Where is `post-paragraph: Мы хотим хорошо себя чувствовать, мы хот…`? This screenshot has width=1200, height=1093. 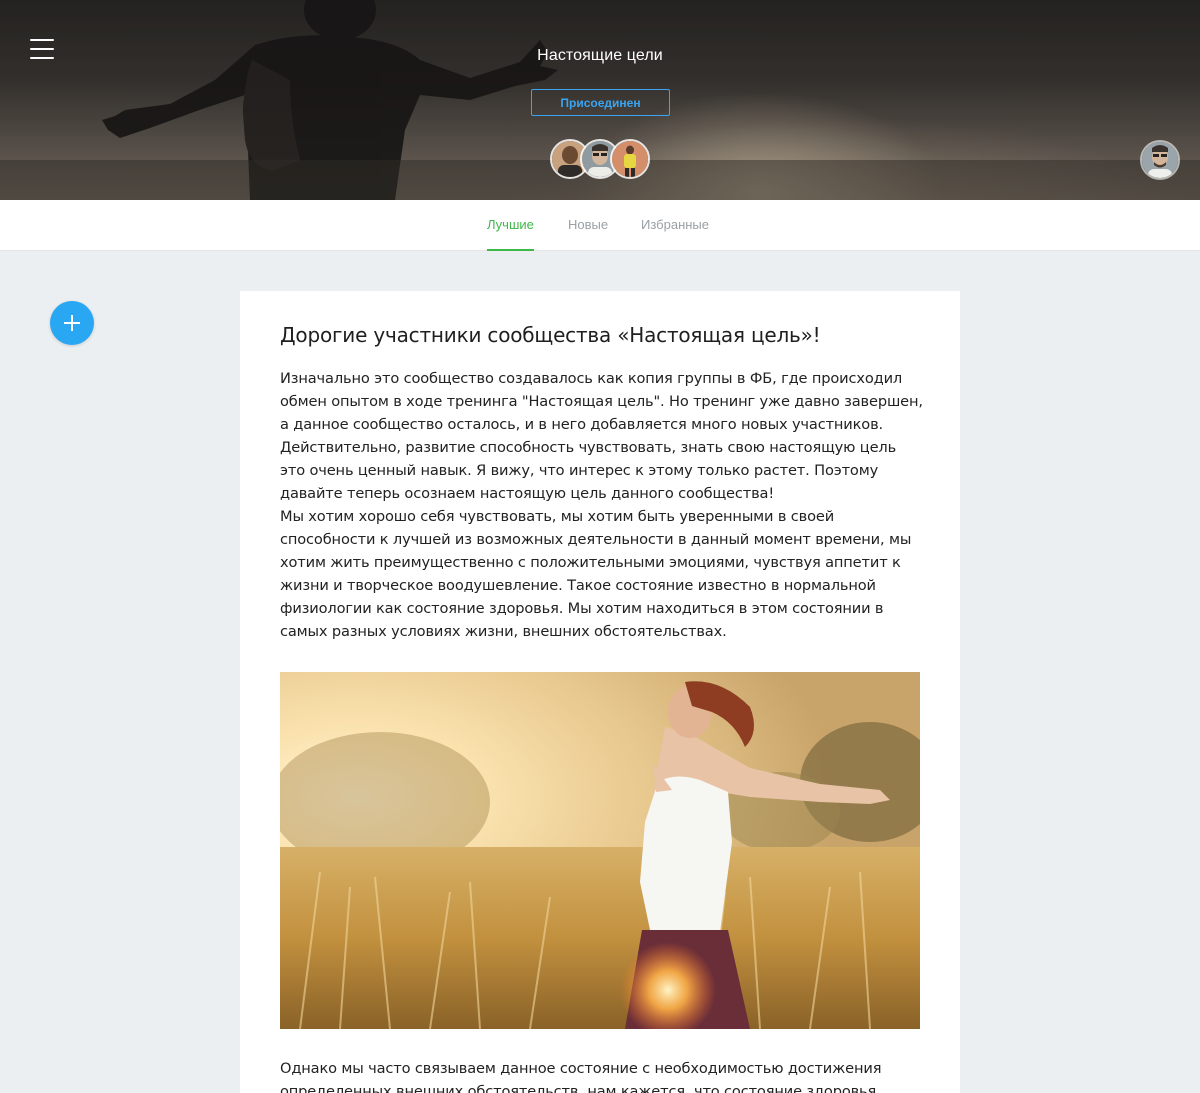 post-paragraph: Мы хотим хорошо себя чувствовать, мы хот… is located at coordinates (596, 574).